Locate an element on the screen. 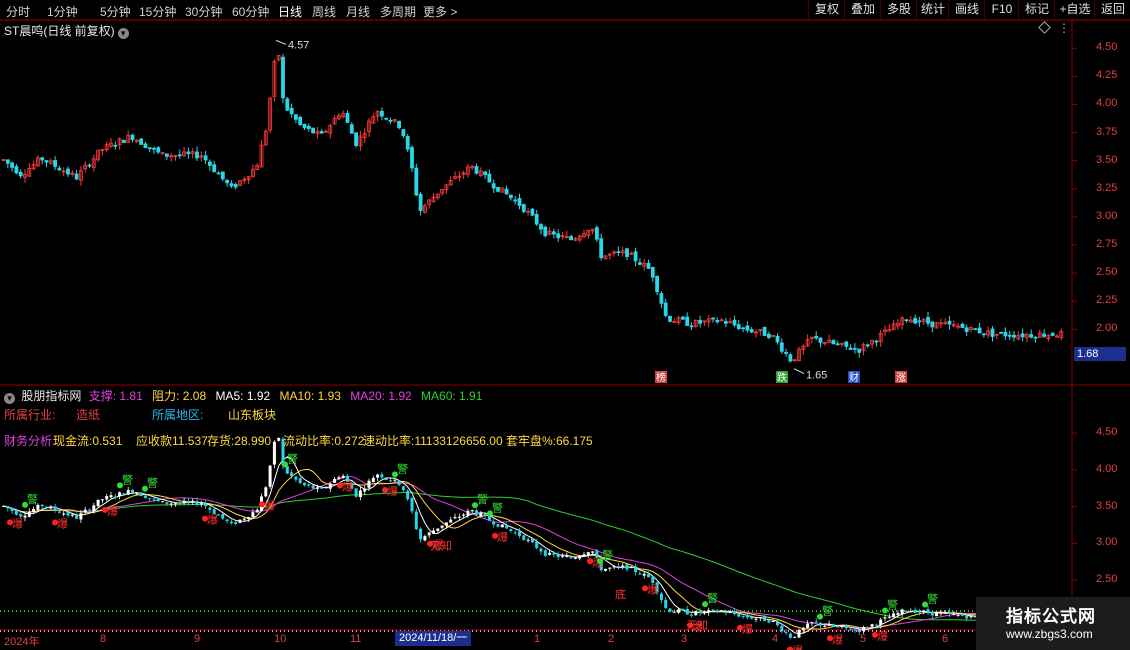 This screenshot has height=650, width=1130. ma5-label: MA5: is located at coordinates (229, 396).